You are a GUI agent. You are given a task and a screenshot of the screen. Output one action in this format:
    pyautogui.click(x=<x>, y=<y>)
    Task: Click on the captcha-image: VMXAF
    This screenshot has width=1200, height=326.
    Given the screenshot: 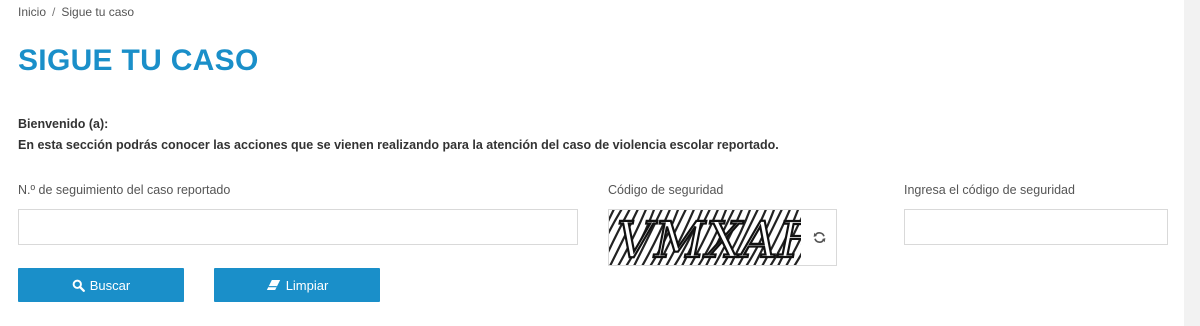 What is the action you would take?
    pyautogui.click(x=705, y=237)
    